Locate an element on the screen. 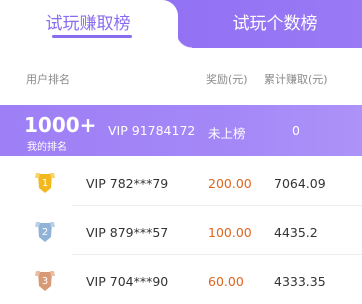  row-username: VIP 879***57 is located at coordinates (127, 232).